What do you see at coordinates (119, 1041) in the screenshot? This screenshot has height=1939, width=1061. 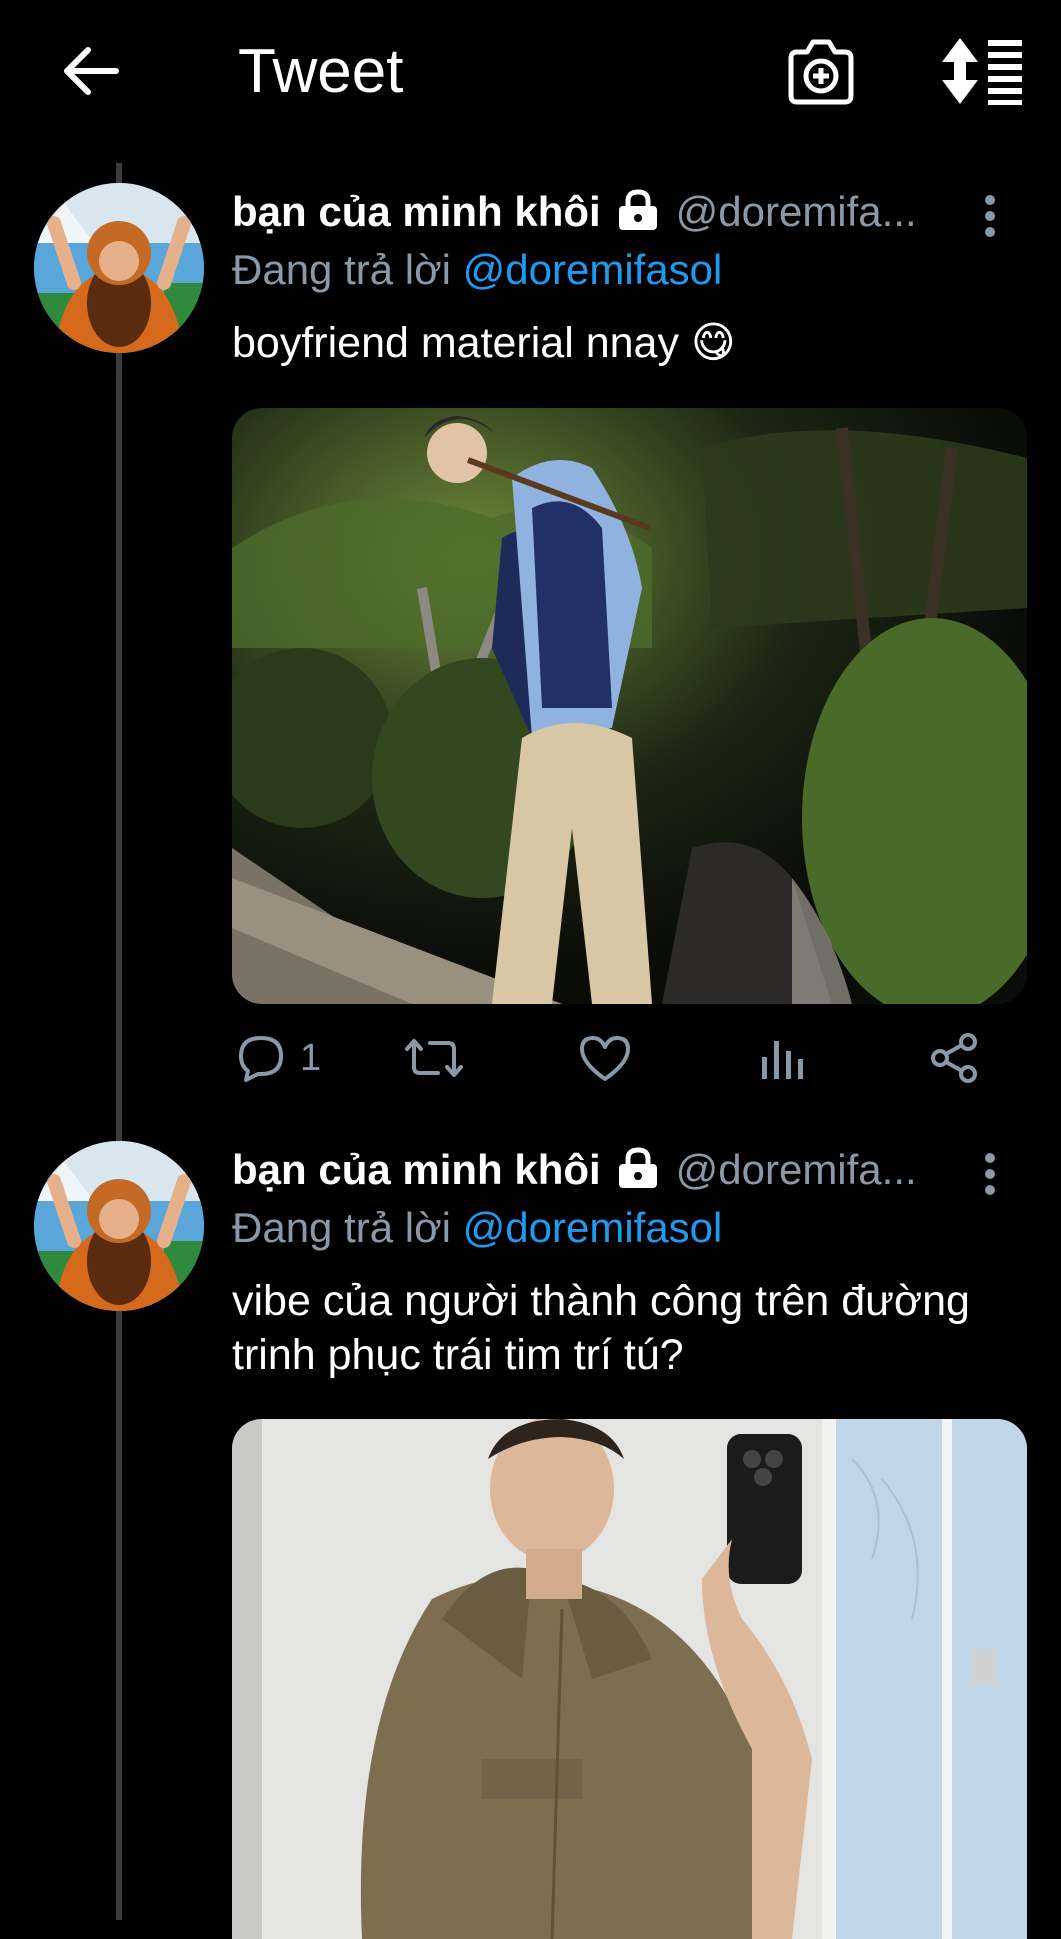 I see `thread-line` at bounding box center [119, 1041].